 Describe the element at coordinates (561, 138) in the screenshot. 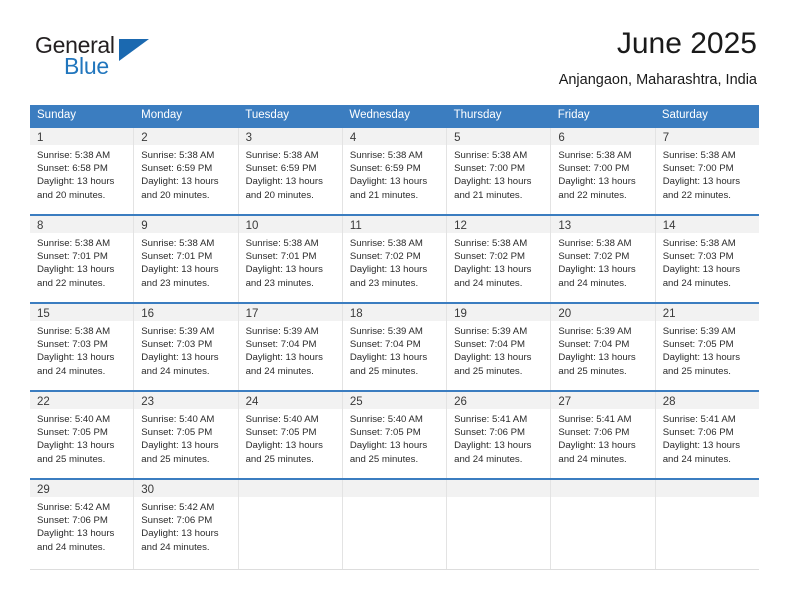

I see `day-number: 6` at that location.